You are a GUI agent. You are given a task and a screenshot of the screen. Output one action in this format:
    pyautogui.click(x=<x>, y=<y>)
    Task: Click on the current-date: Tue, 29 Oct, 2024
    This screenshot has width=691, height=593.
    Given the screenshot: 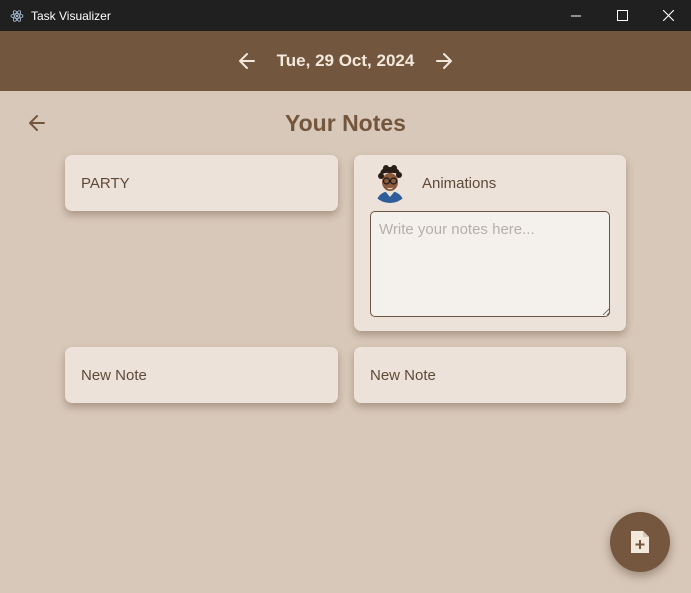 What is the action you would take?
    pyautogui.click(x=345, y=60)
    